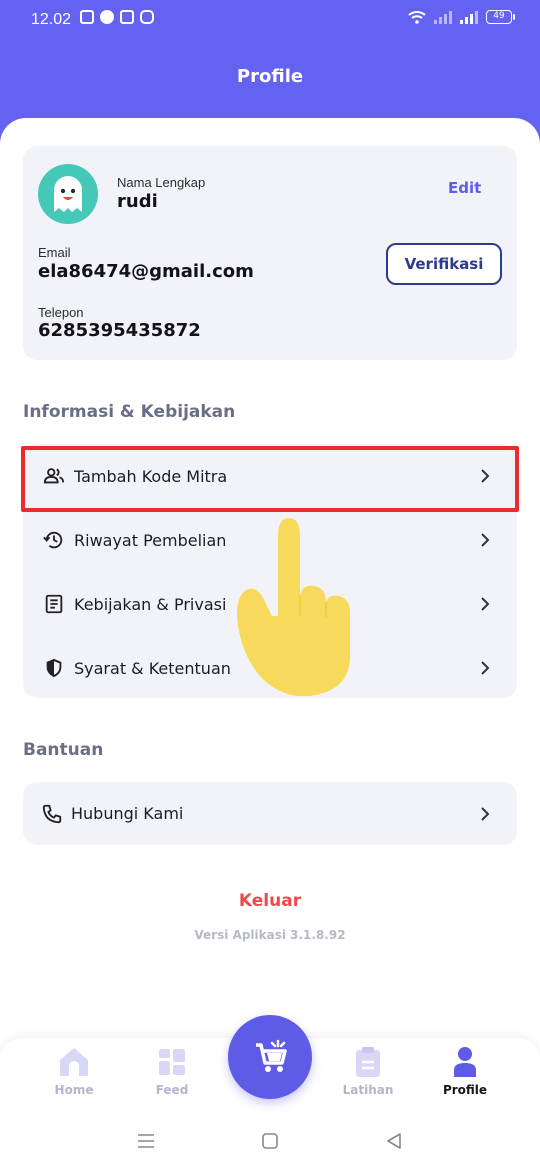  Describe the element at coordinates (63, 750) in the screenshot. I see `section-title-help: Bantuan` at that location.